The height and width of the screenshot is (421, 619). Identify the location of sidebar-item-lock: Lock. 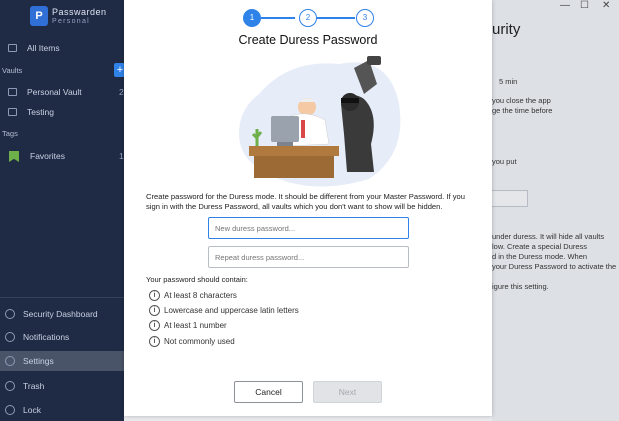
(62, 410).